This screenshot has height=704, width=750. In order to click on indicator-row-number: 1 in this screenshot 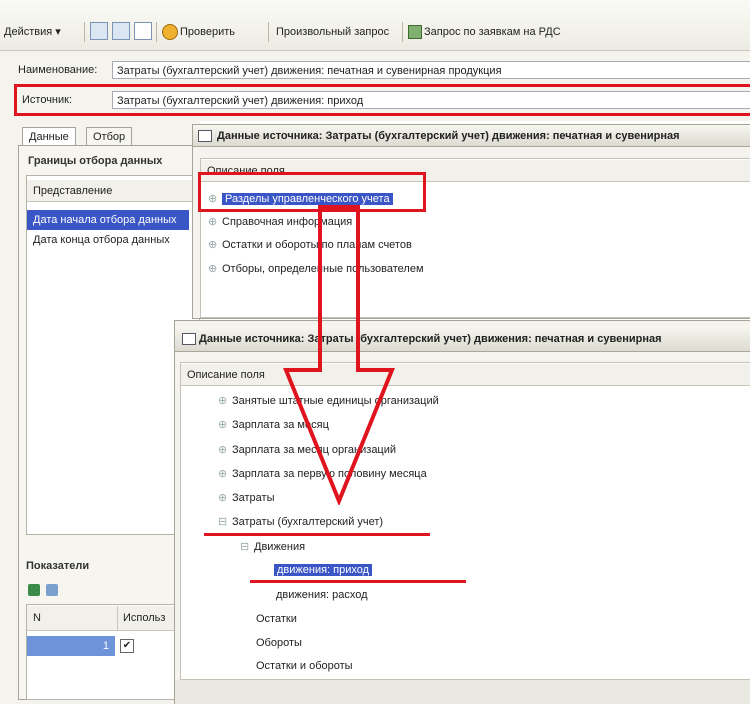, I will do `click(71, 646)`.